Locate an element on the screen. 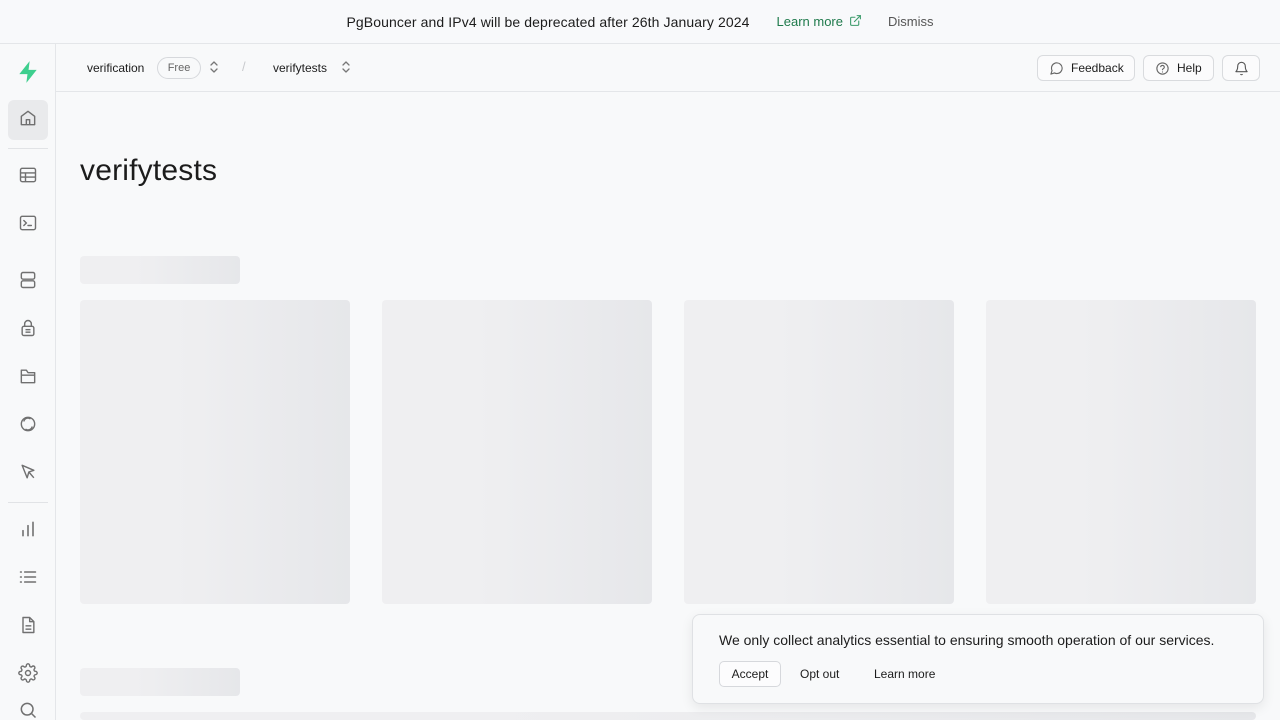  opt-out-button: Opt out is located at coordinates (819, 674).